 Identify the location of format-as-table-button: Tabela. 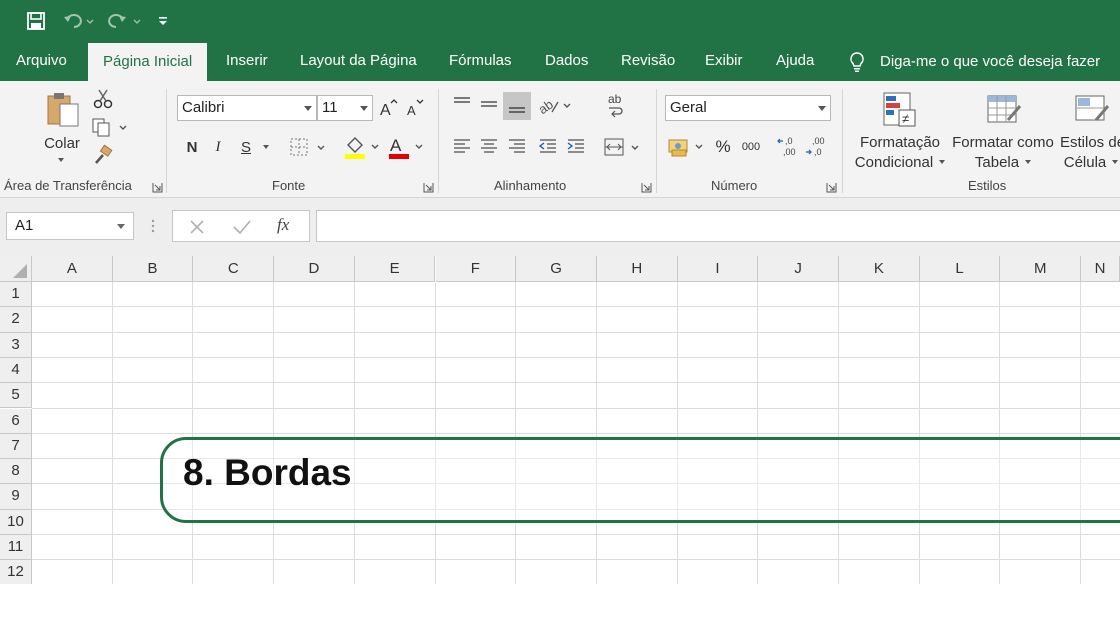
(1003, 162).